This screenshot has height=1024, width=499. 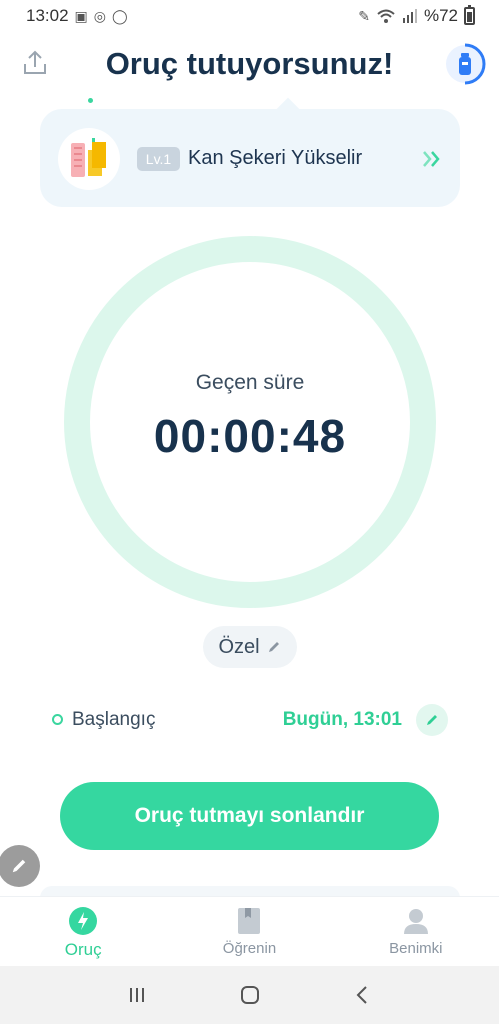 I want to click on whatsapp-icon: ◯, so click(x=120, y=15).